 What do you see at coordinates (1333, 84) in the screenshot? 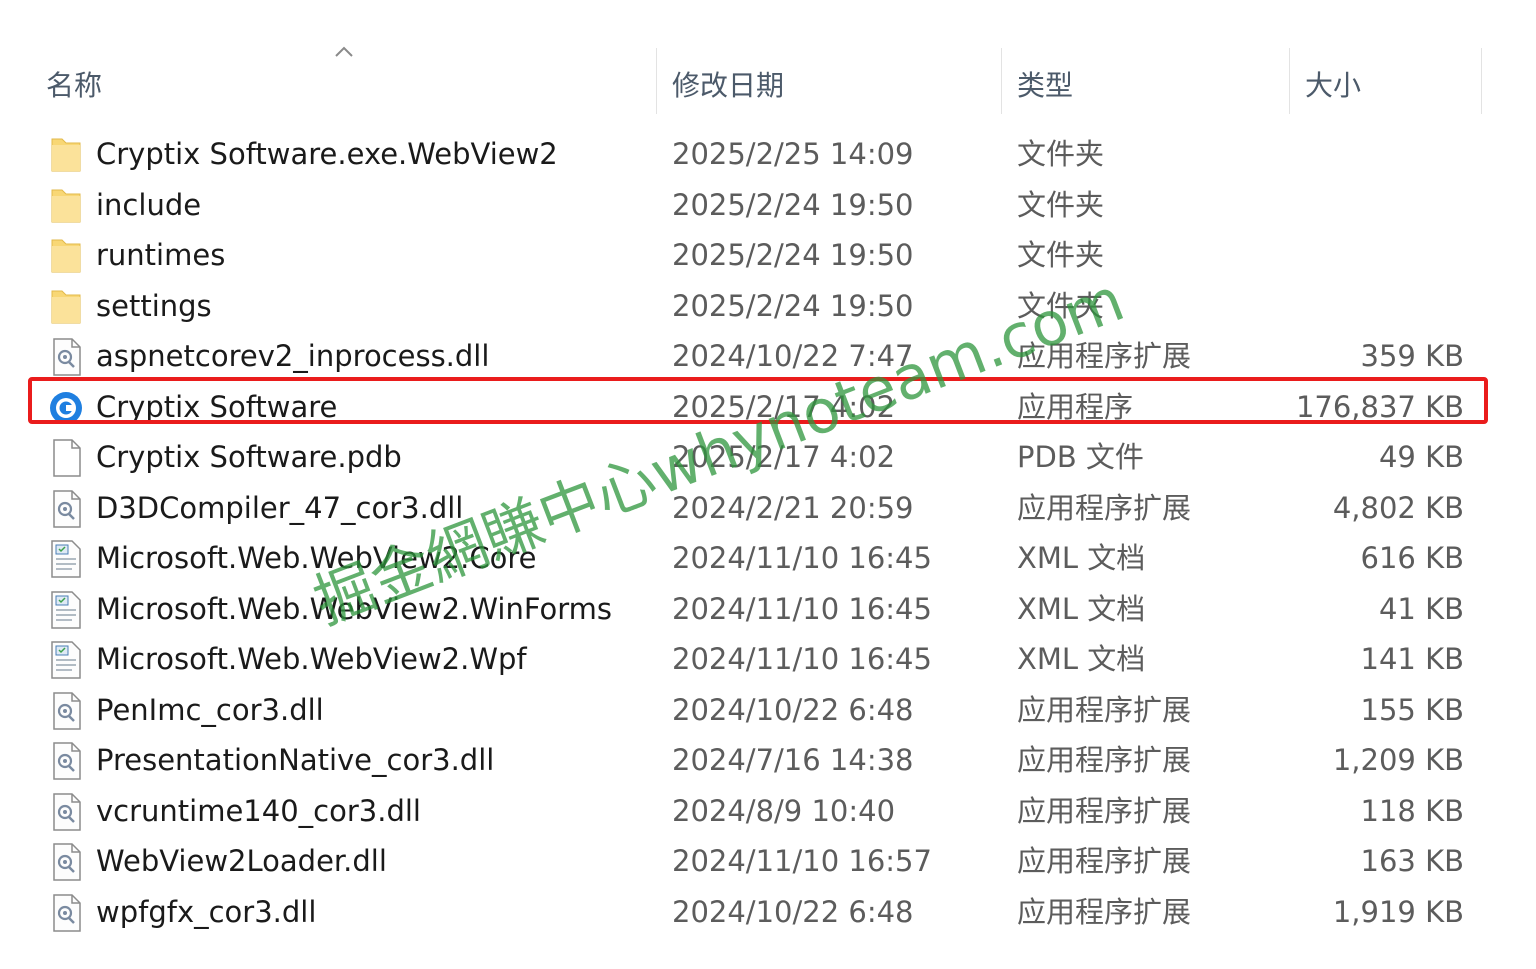
I see `column-header-size: 大小` at bounding box center [1333, 84].